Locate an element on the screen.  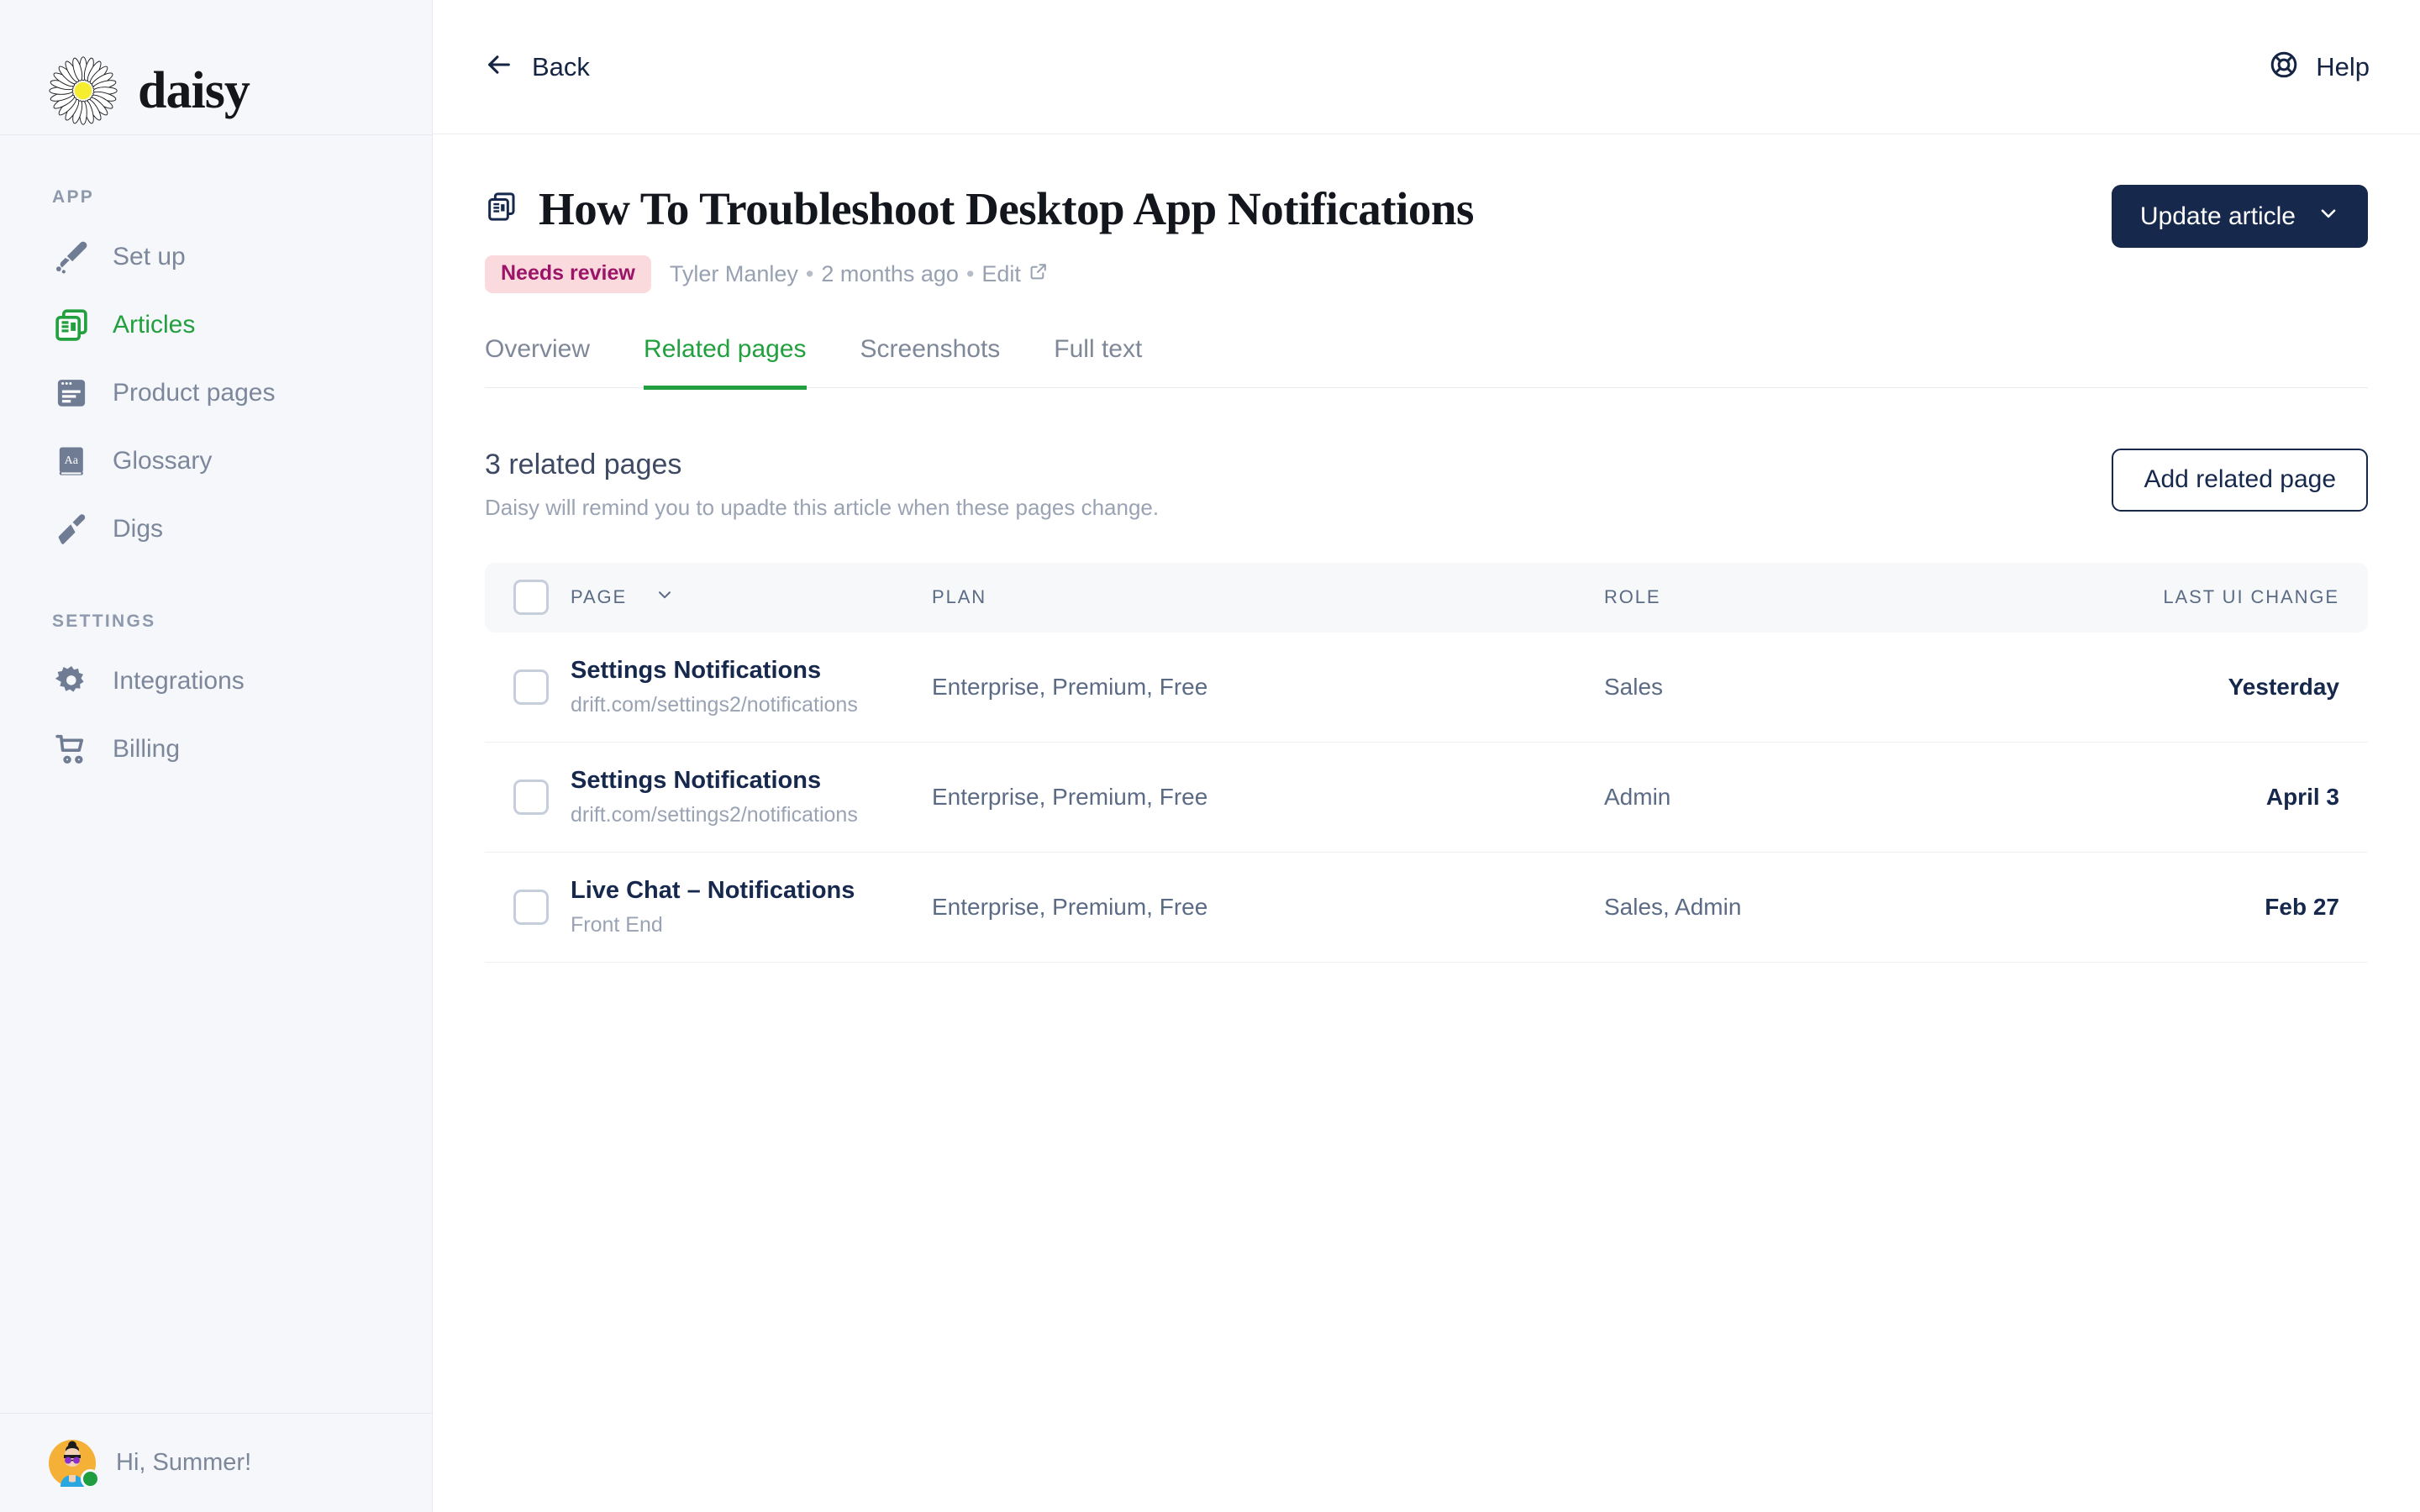
avatar is located at coordinates (75, 1463).